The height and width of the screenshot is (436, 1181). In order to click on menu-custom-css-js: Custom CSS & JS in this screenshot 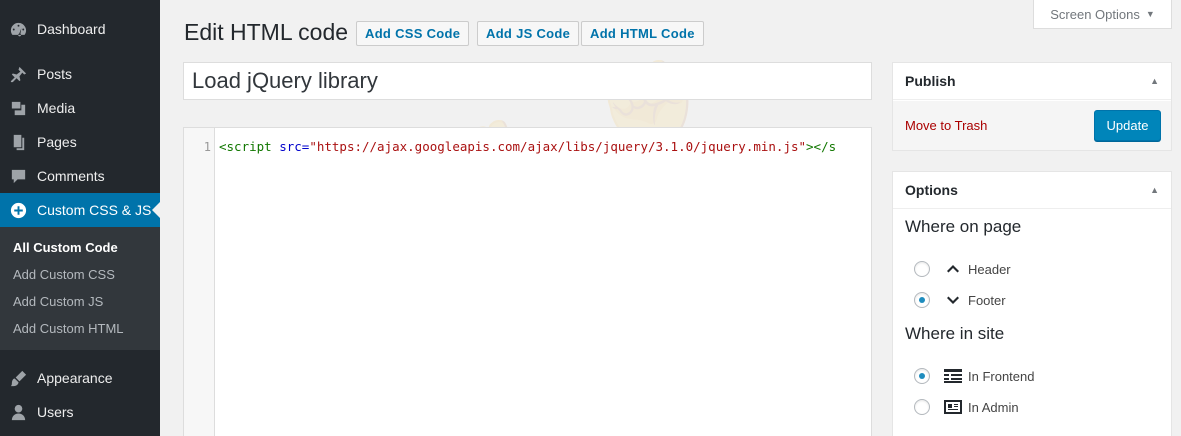, I will do `click(80, 210)`.